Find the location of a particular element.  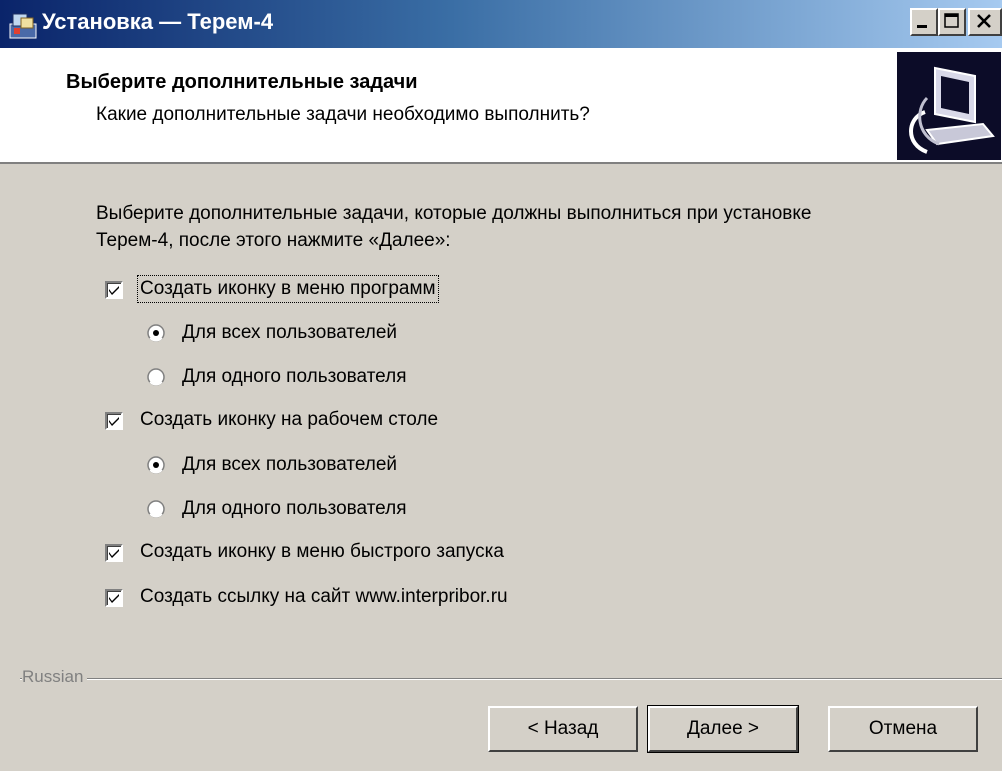

cancel-button: Отмена is located at coordinates (903, 729).